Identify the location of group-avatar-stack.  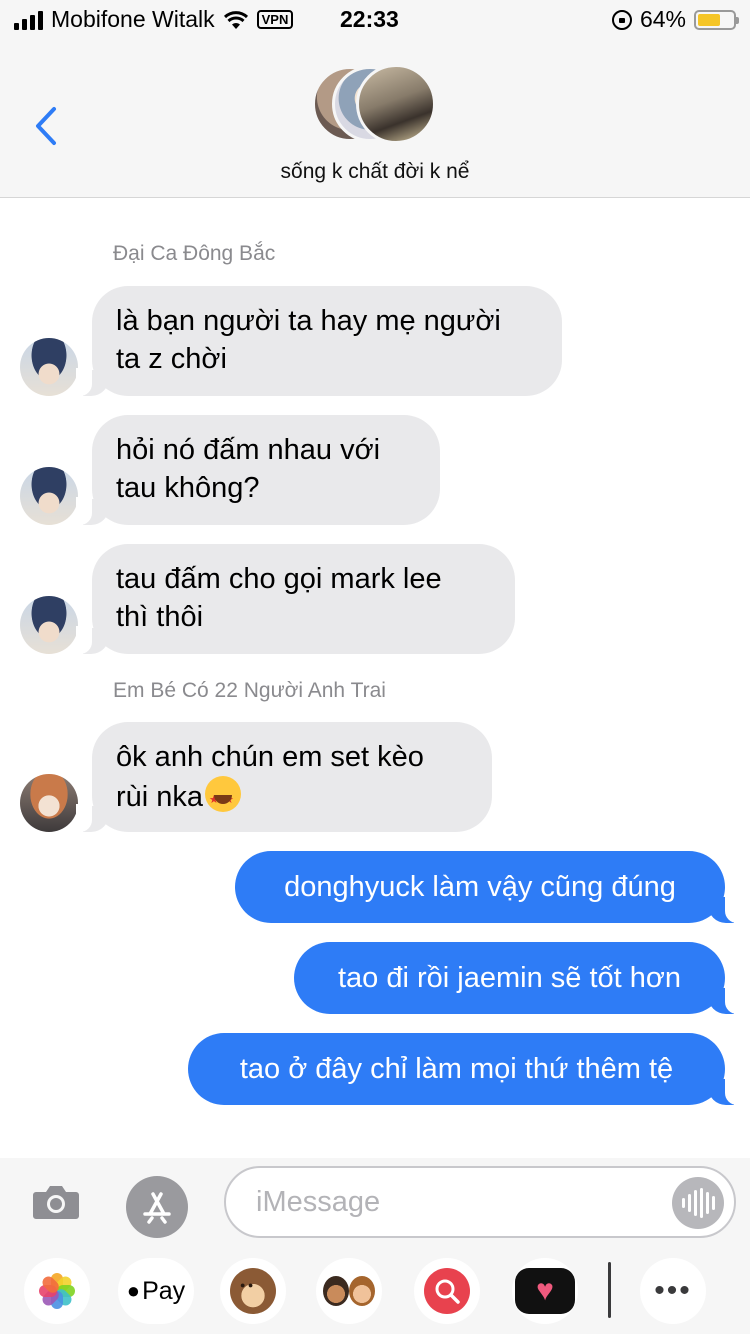
(375, 104).